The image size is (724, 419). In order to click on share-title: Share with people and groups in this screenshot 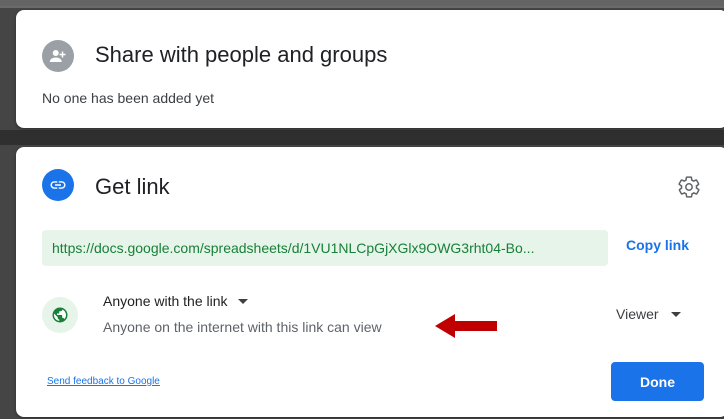, I will do `click(241, 54)`.